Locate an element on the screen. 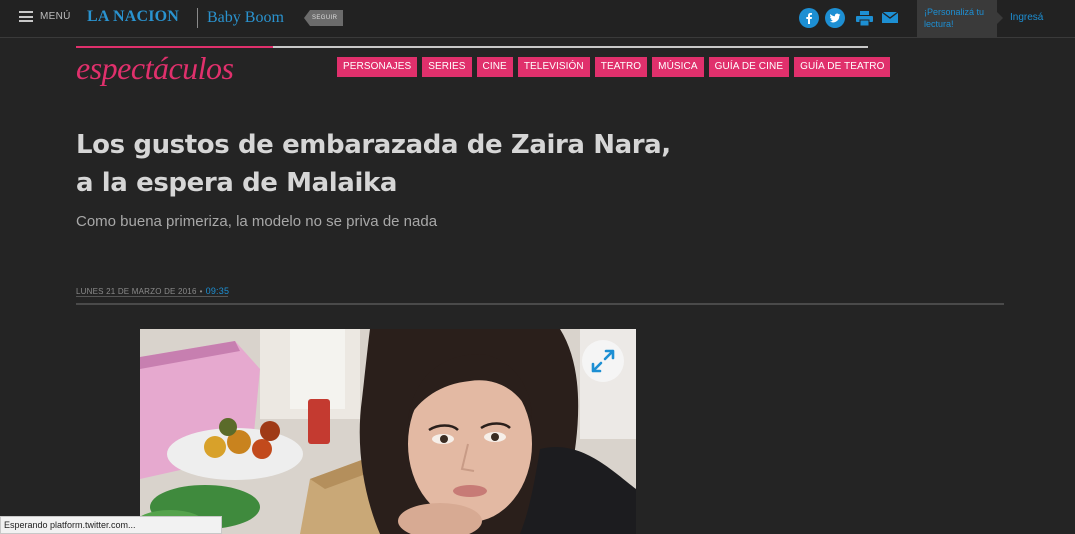 Image resolution: width=1075 pixels, height=534 pixels. follow-button: SEGUIR is located at coordinates (324, 18).